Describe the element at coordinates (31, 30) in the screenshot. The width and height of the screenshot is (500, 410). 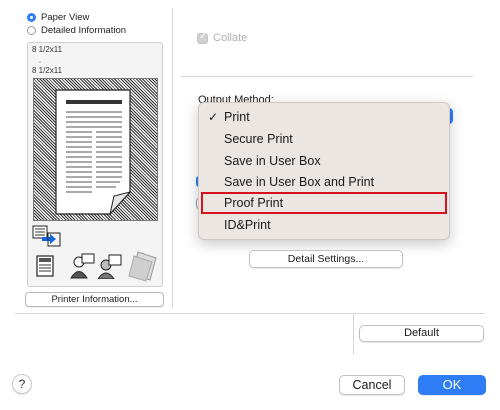
I see `radio-unselected-icon` at that location.